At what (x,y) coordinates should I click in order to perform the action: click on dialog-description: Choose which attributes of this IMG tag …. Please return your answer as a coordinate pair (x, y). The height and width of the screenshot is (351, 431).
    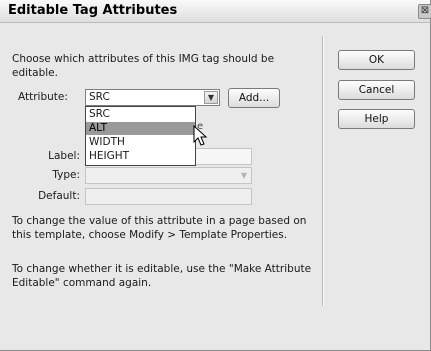
    Looking at the image, I should click on (143, 66).